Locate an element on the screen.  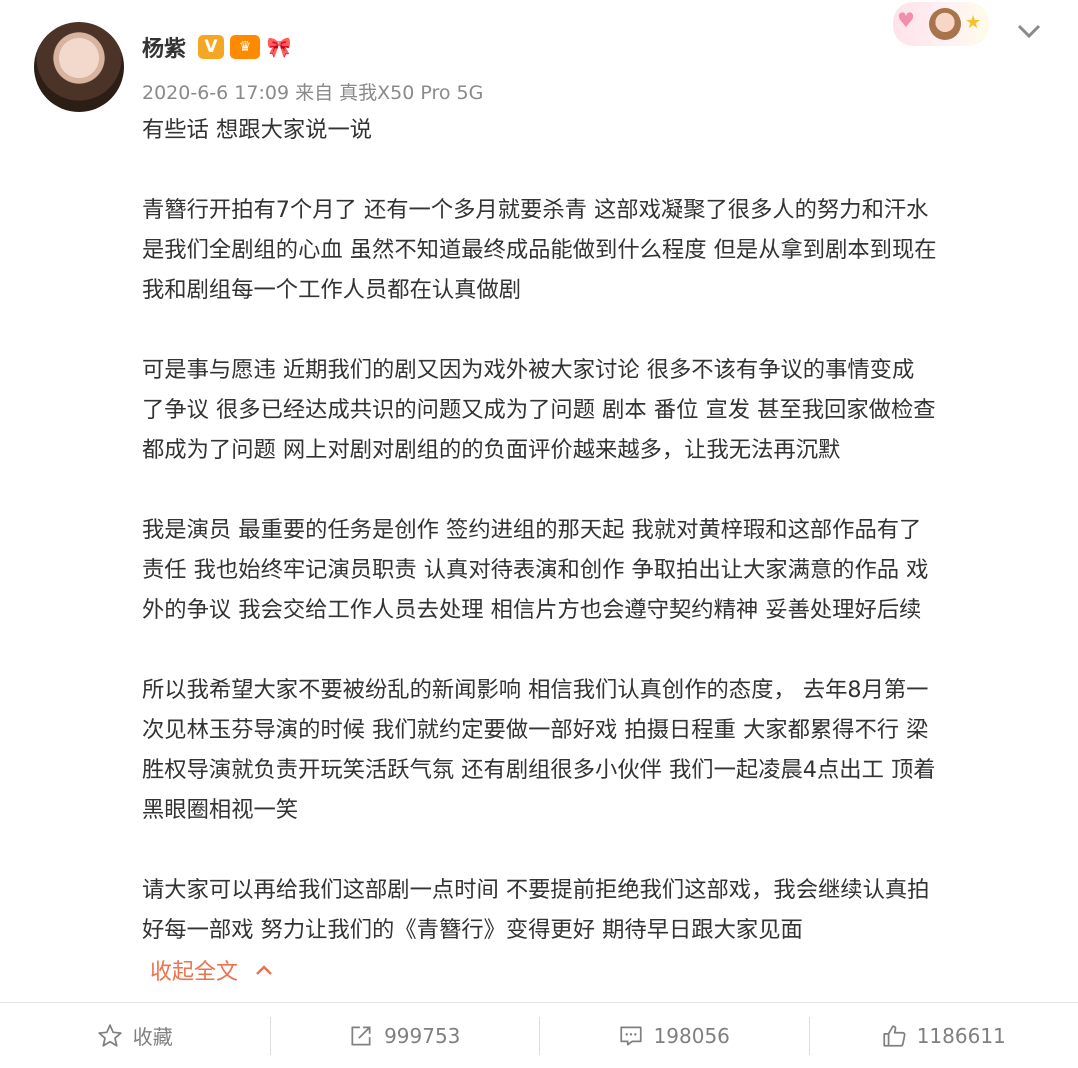
share-icon is located at coordinates (361, 1035).